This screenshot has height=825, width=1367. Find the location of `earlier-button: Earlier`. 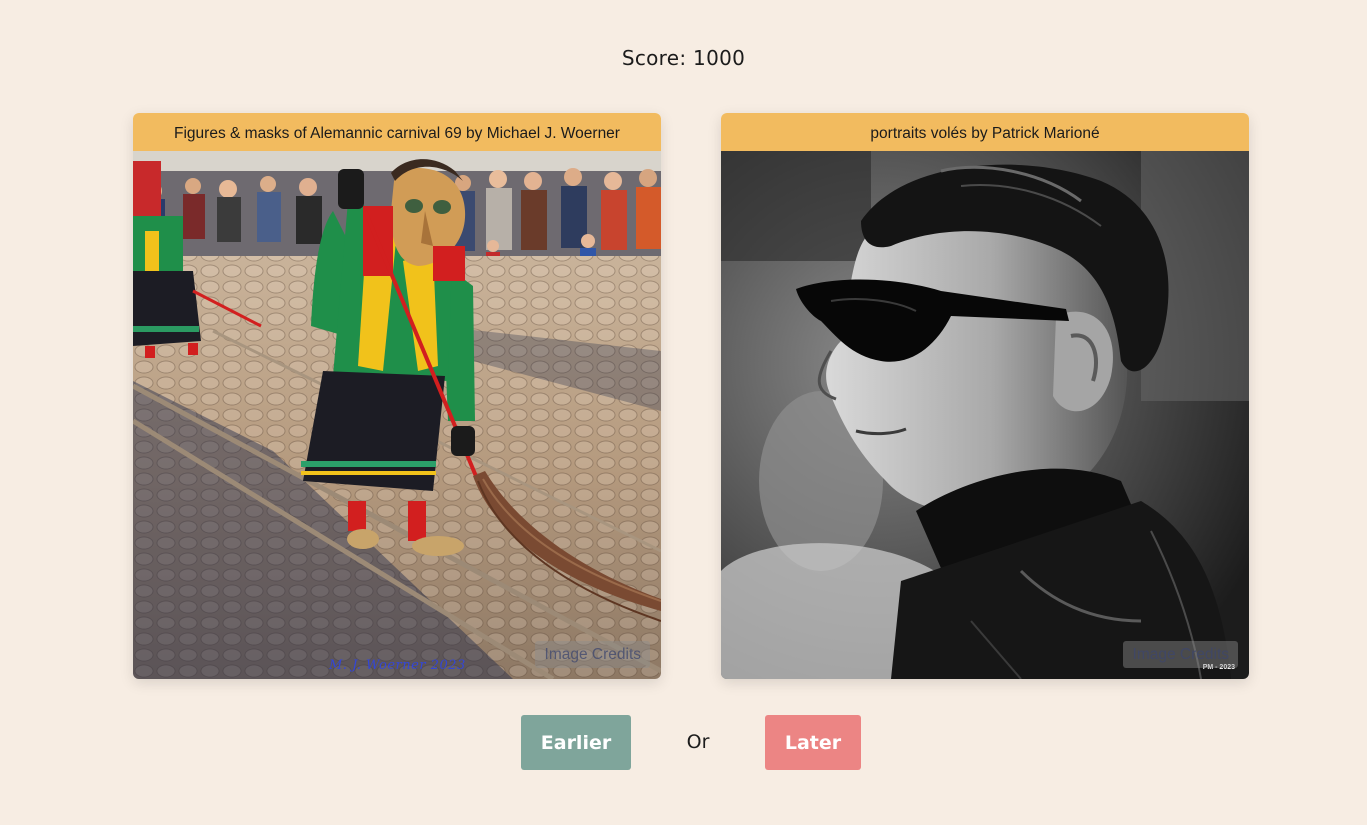

earlier-button: Earlier is located at coordinates (576, 742).